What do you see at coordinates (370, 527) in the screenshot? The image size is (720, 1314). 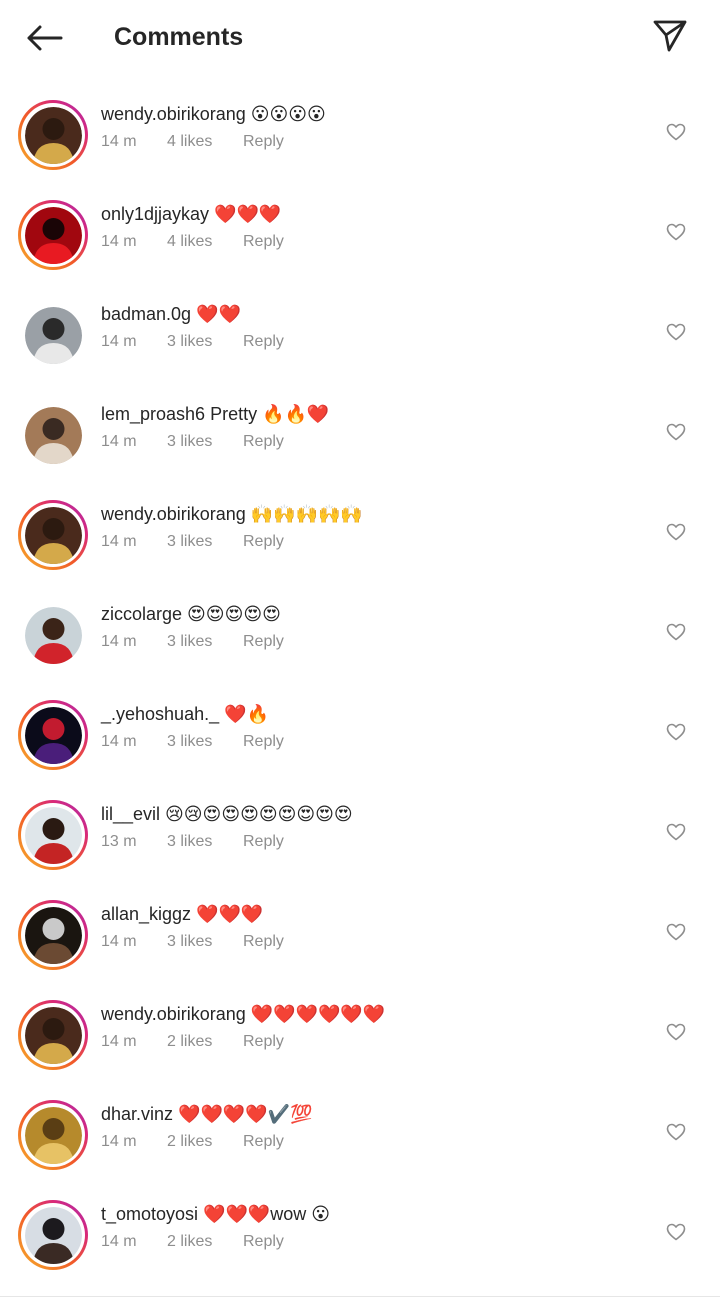 I see `comment-body: wendy.obirikorang 🙌🙌🙌🙌🙌 14 m 3 likes Reply` at bounding box center [370, 527].